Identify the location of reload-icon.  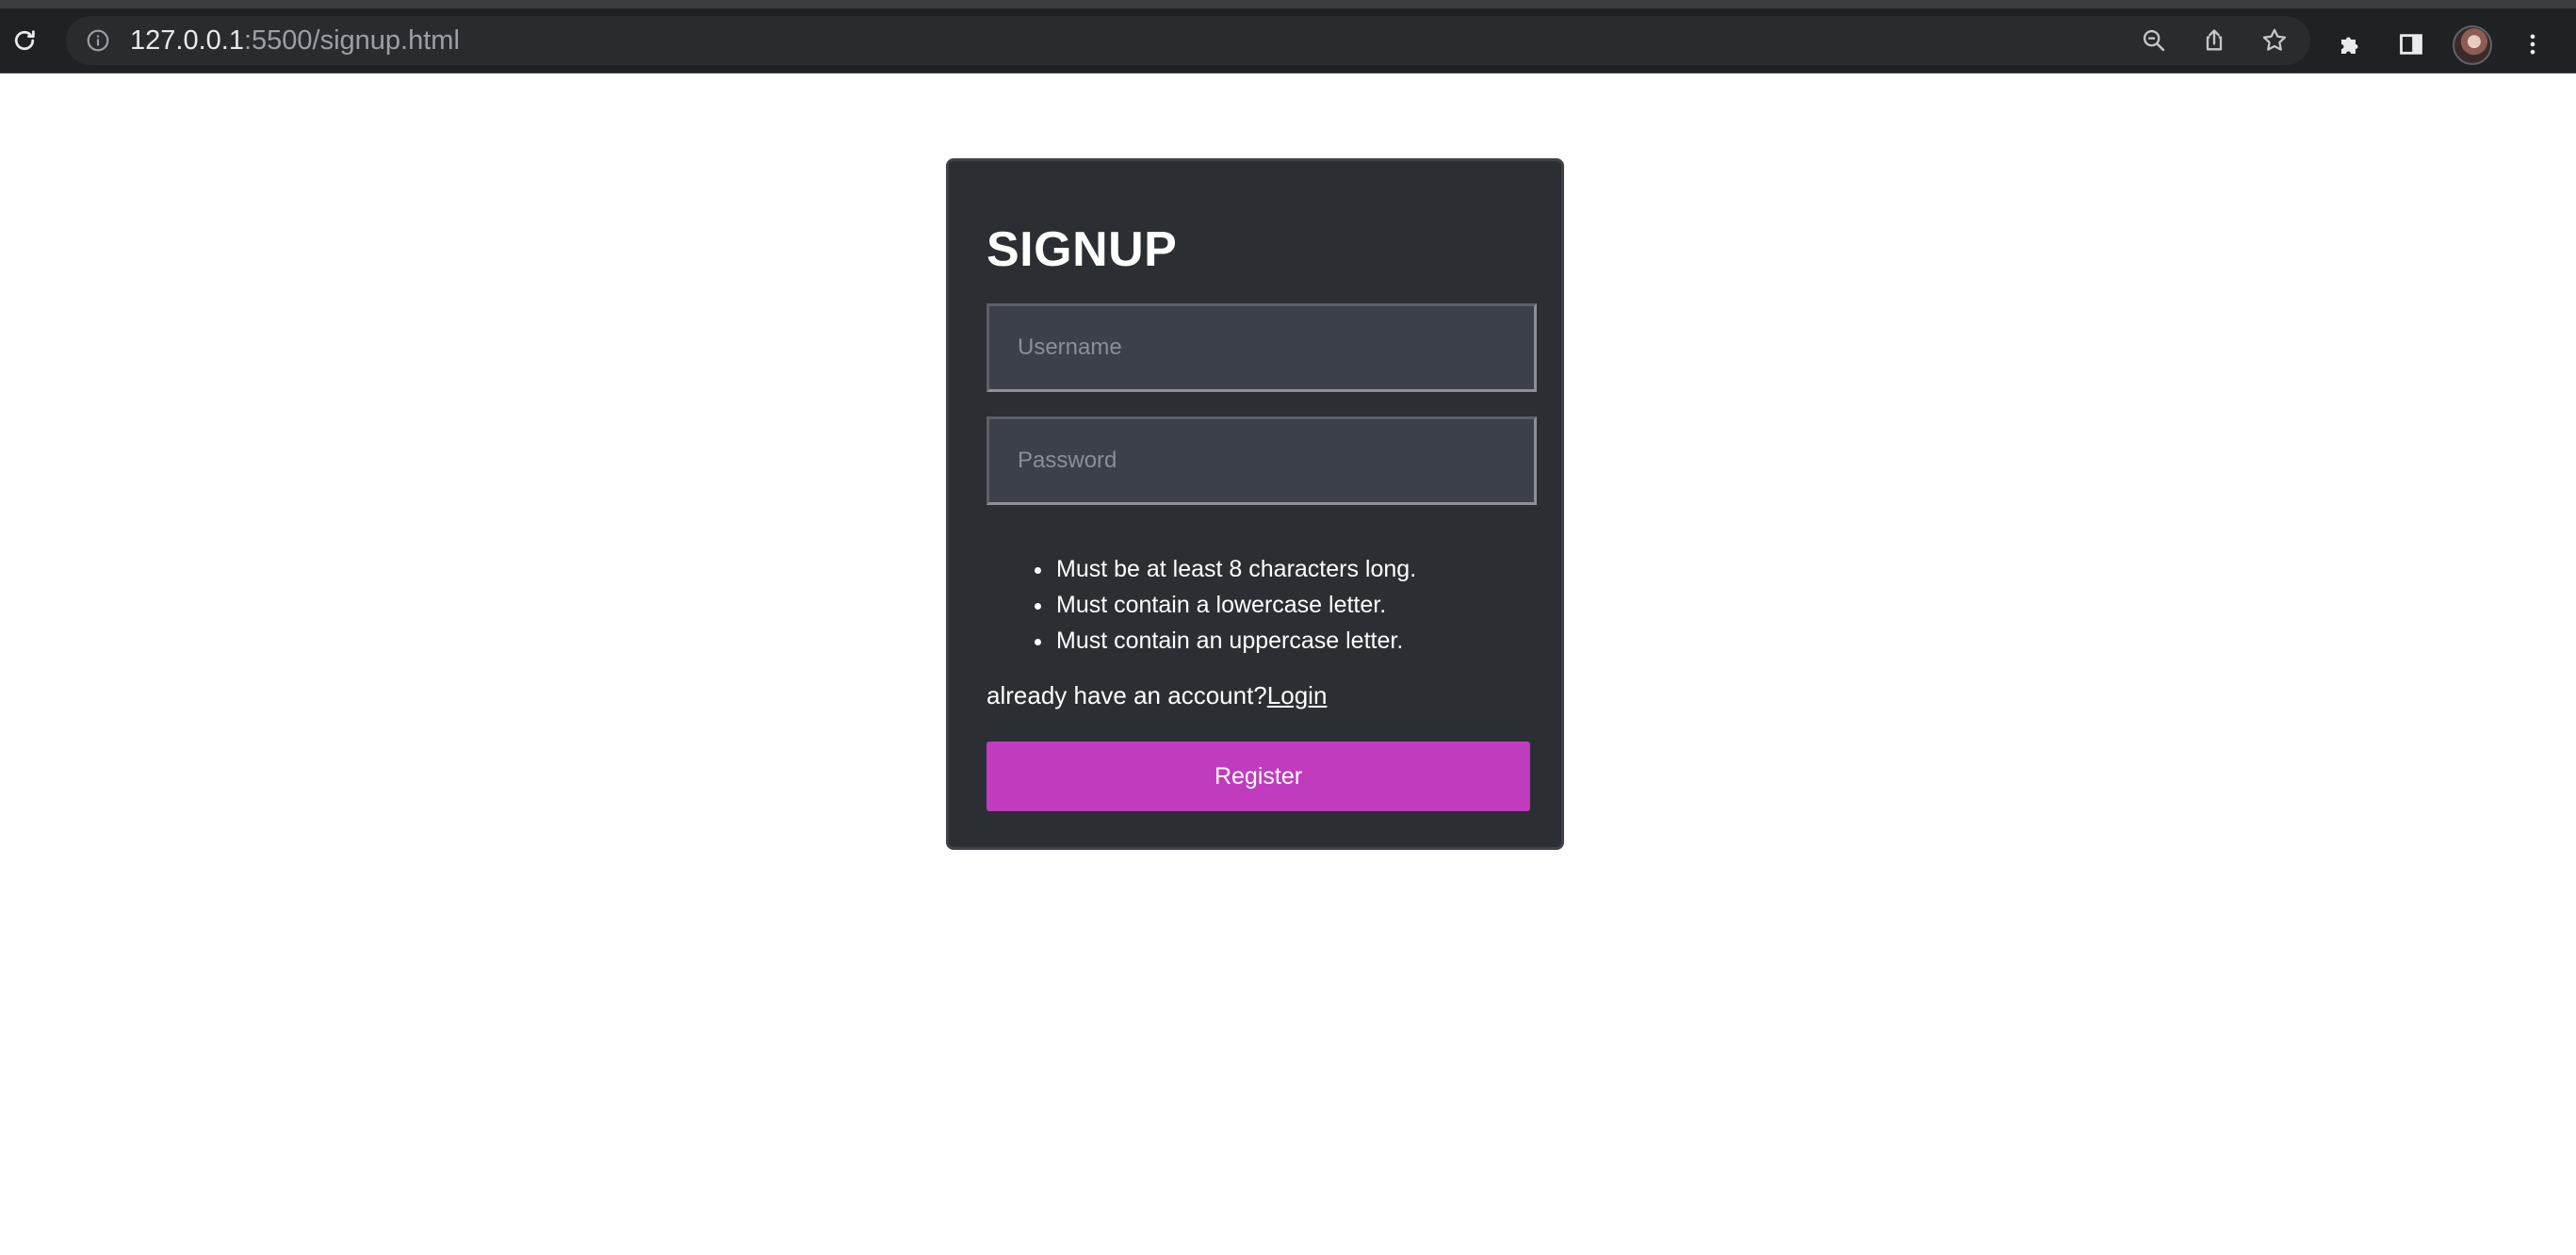
(24, 40).